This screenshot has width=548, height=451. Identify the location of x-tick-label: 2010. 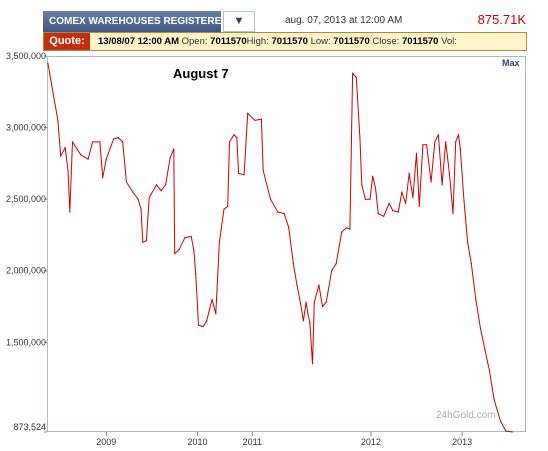
(198, 442).